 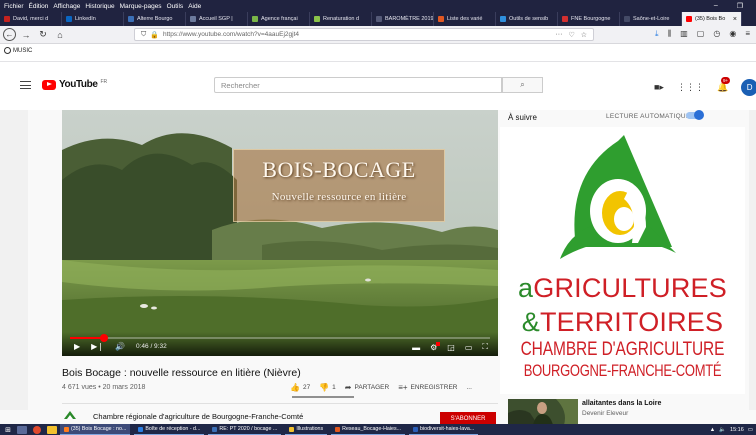 I want to click on screenshot-icon: ▢, so click(x=701, y=34).